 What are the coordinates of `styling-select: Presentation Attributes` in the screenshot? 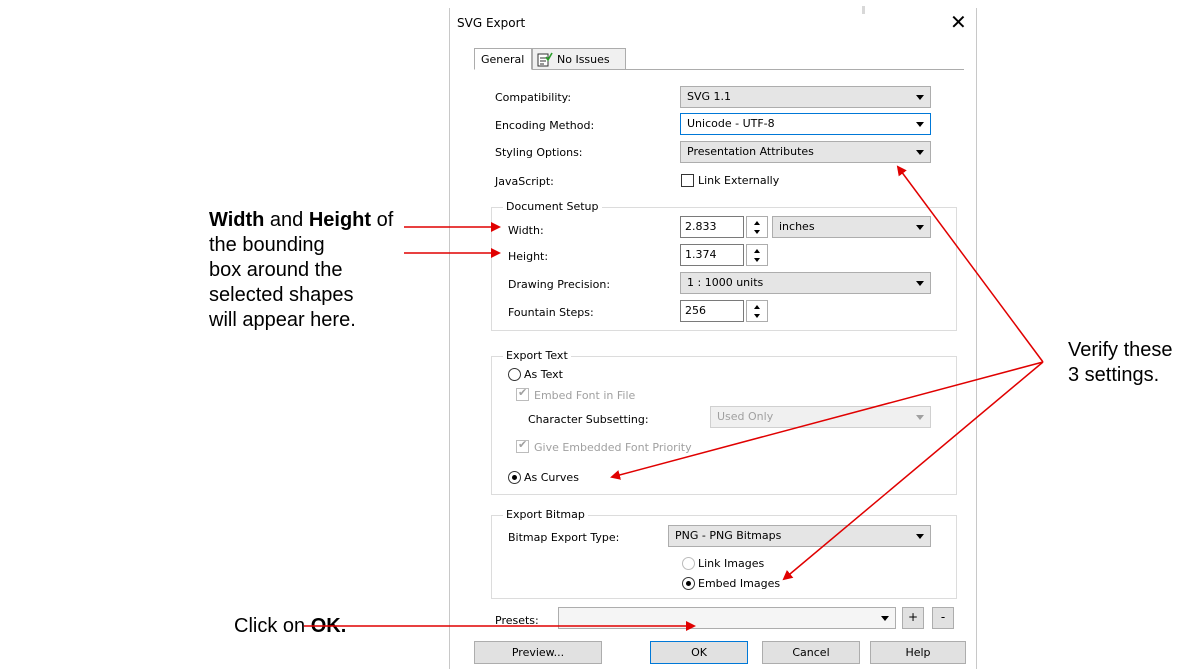 It's located at (805, 152).